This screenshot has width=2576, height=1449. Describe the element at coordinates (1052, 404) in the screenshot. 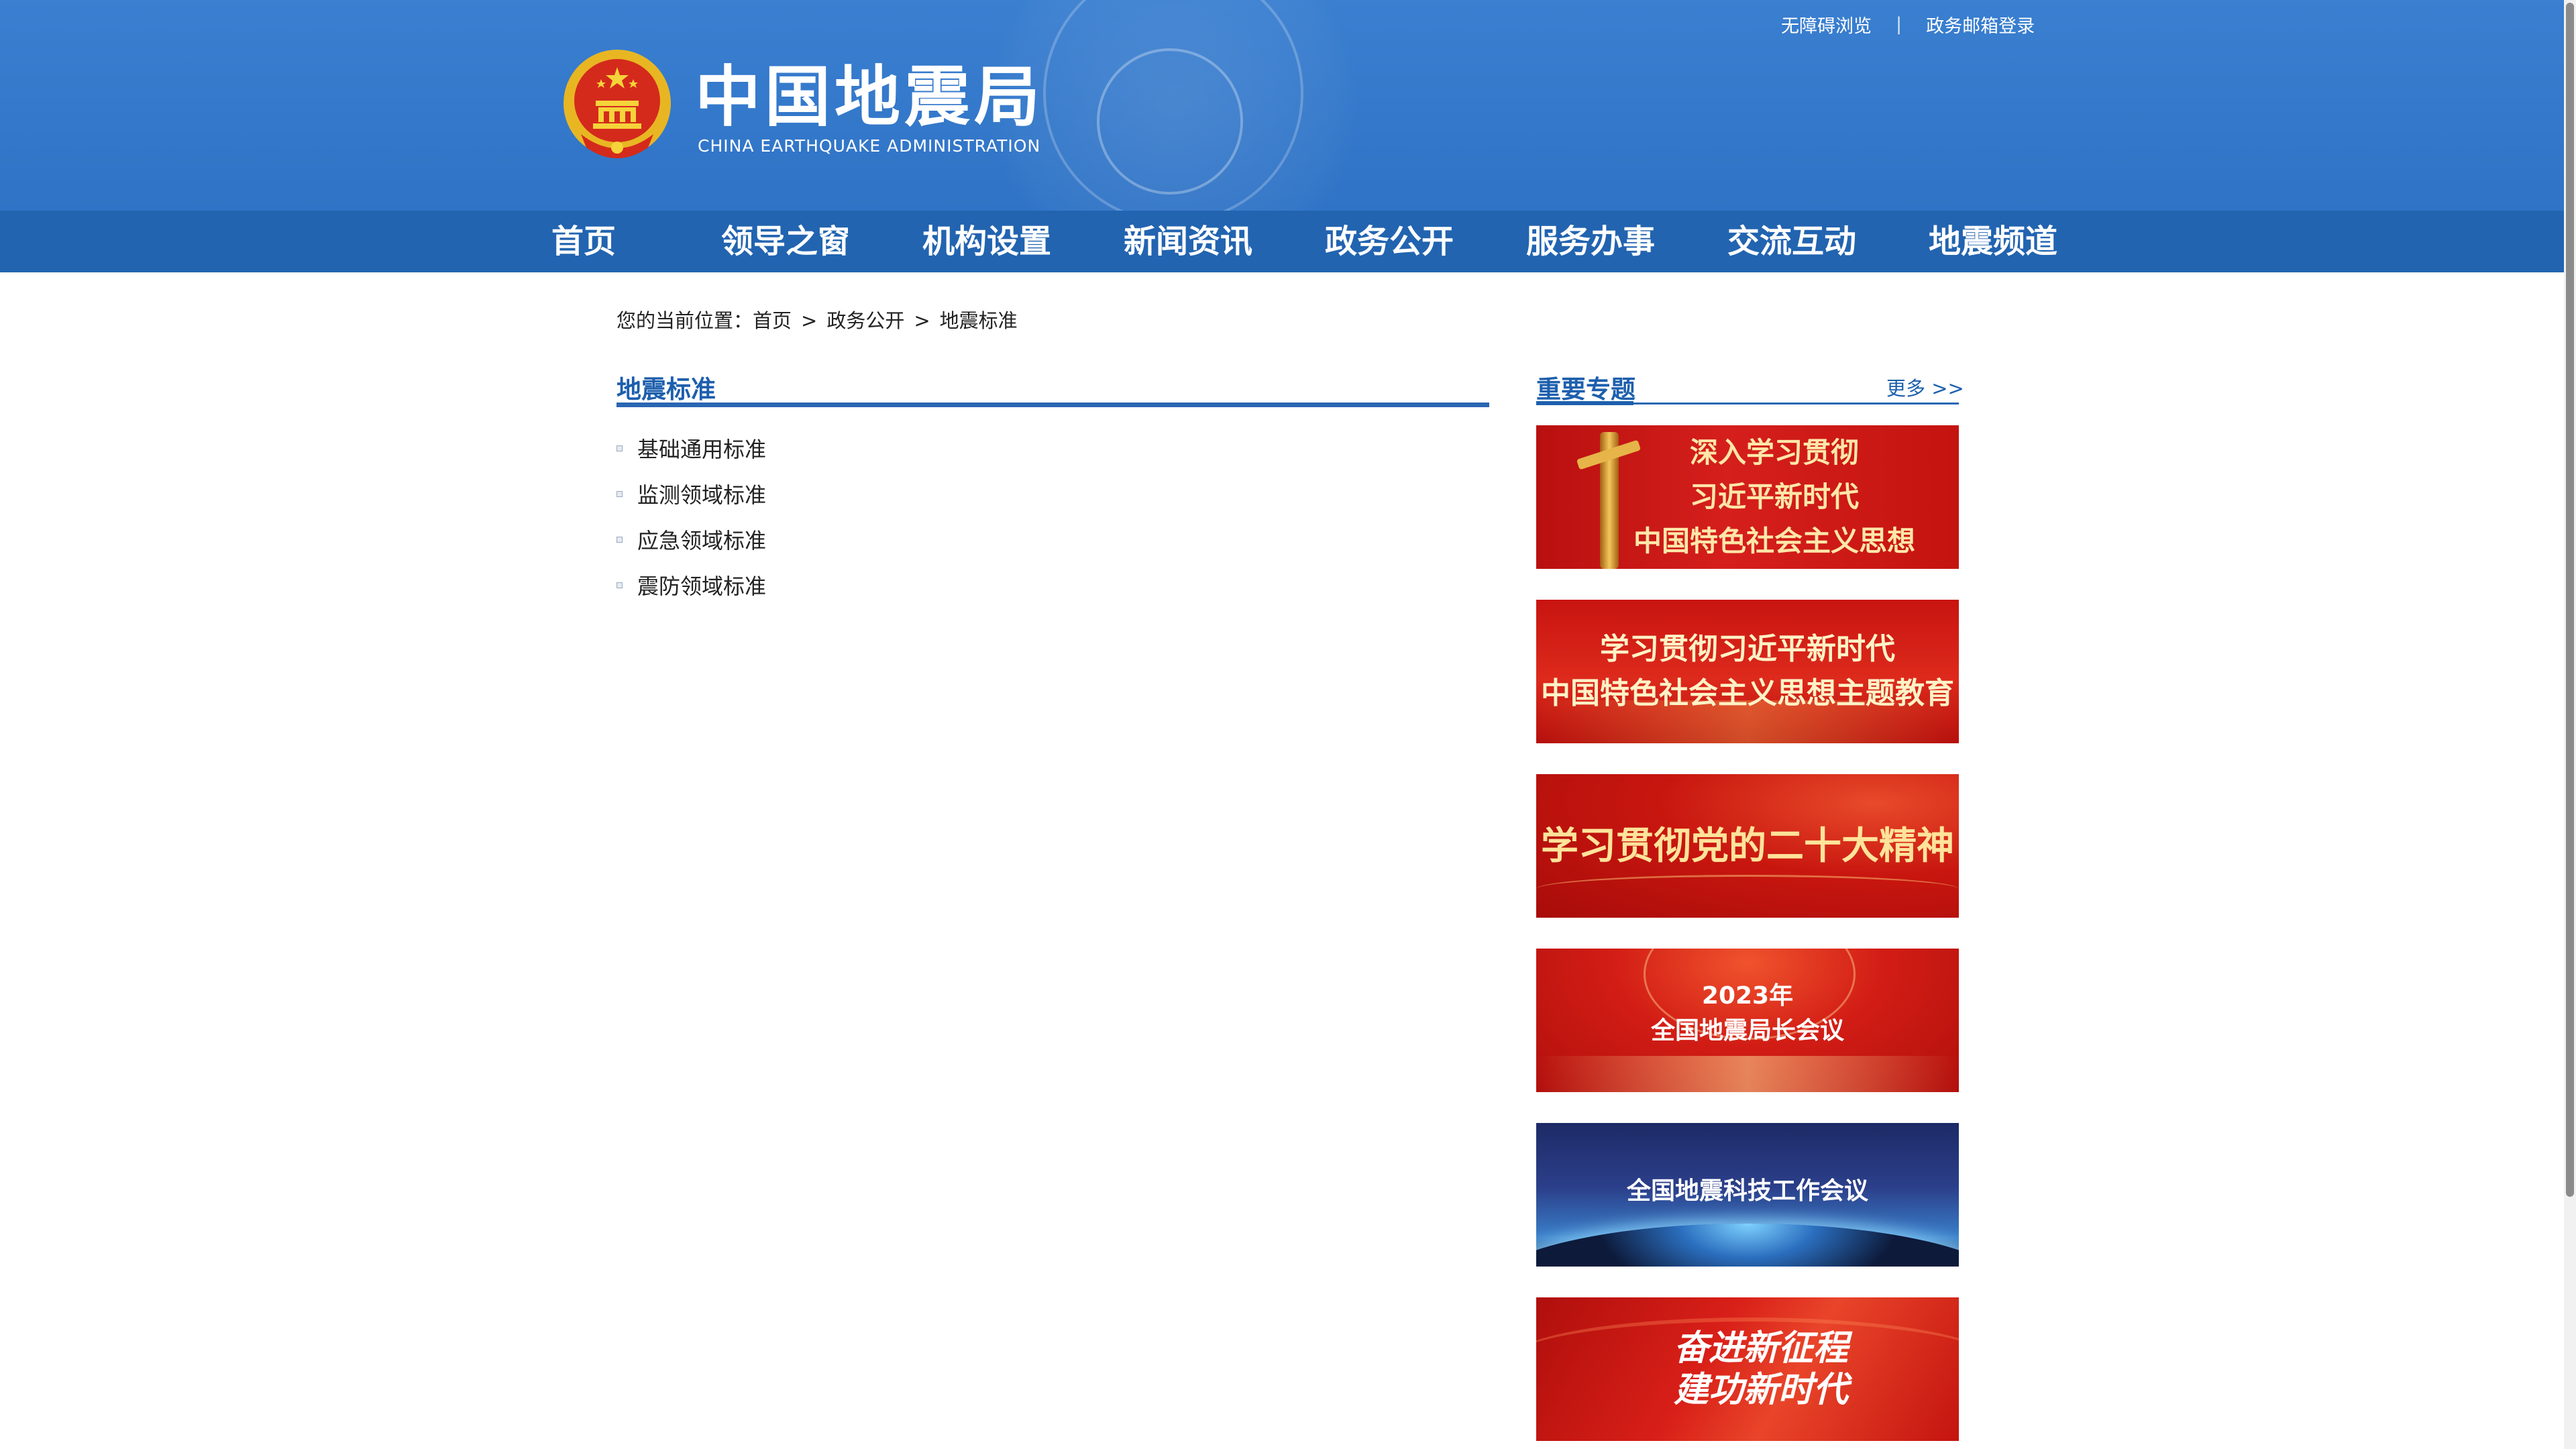

I see `section-title-divider` at that location.